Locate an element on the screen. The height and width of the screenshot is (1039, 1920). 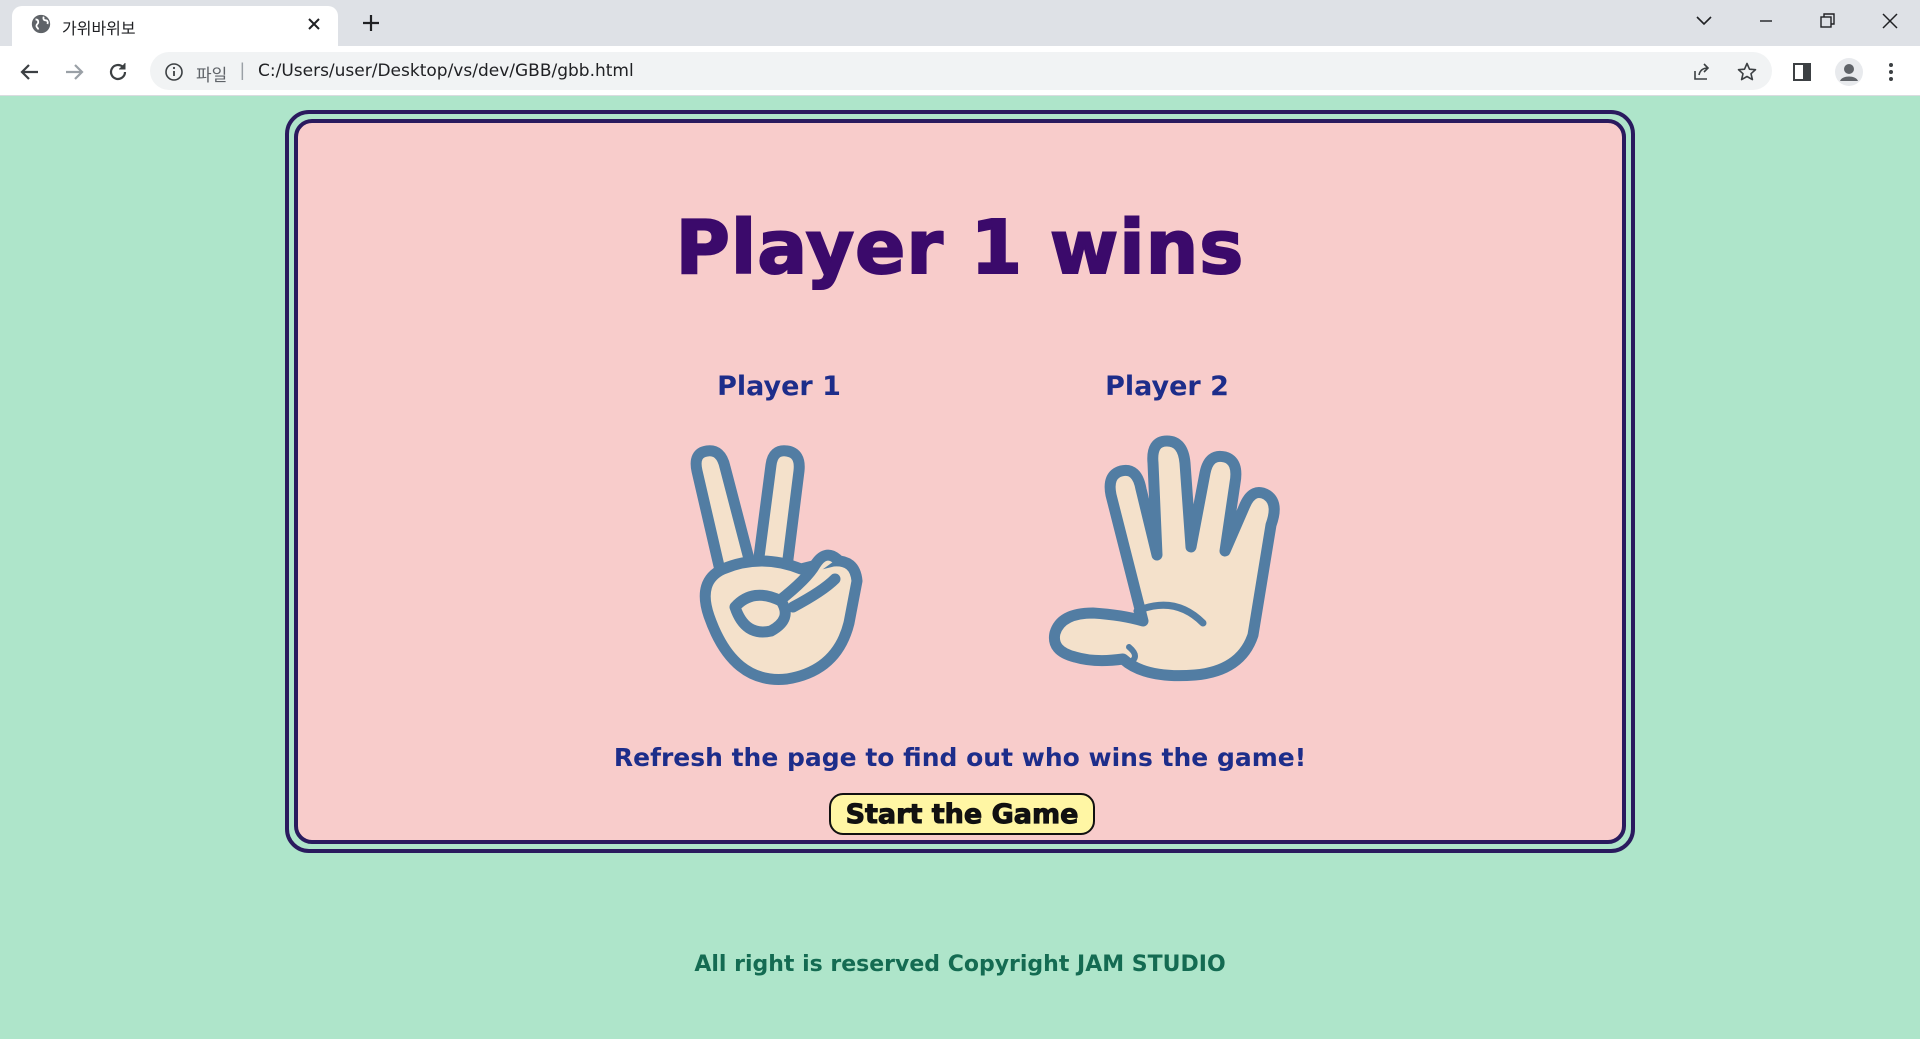
start-game-button: Start the Game is located at coordinates (962, 814).